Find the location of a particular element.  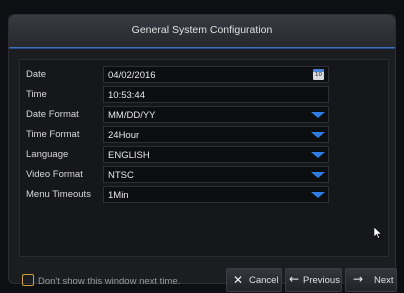

row-date-format: Date Format MM/DD/YY is located at coordinates (204, 115).